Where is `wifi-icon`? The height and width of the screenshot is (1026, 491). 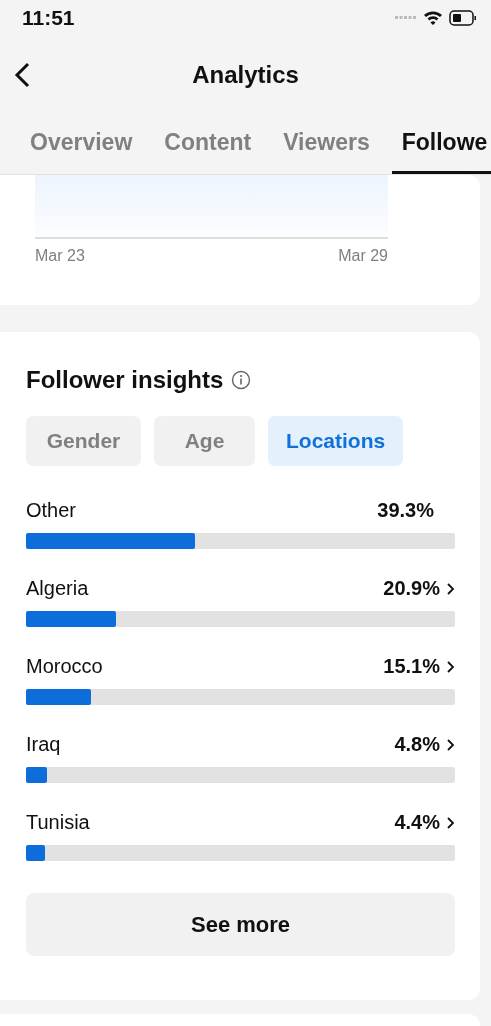
wifi-icon is located at coordinates (433, 18).